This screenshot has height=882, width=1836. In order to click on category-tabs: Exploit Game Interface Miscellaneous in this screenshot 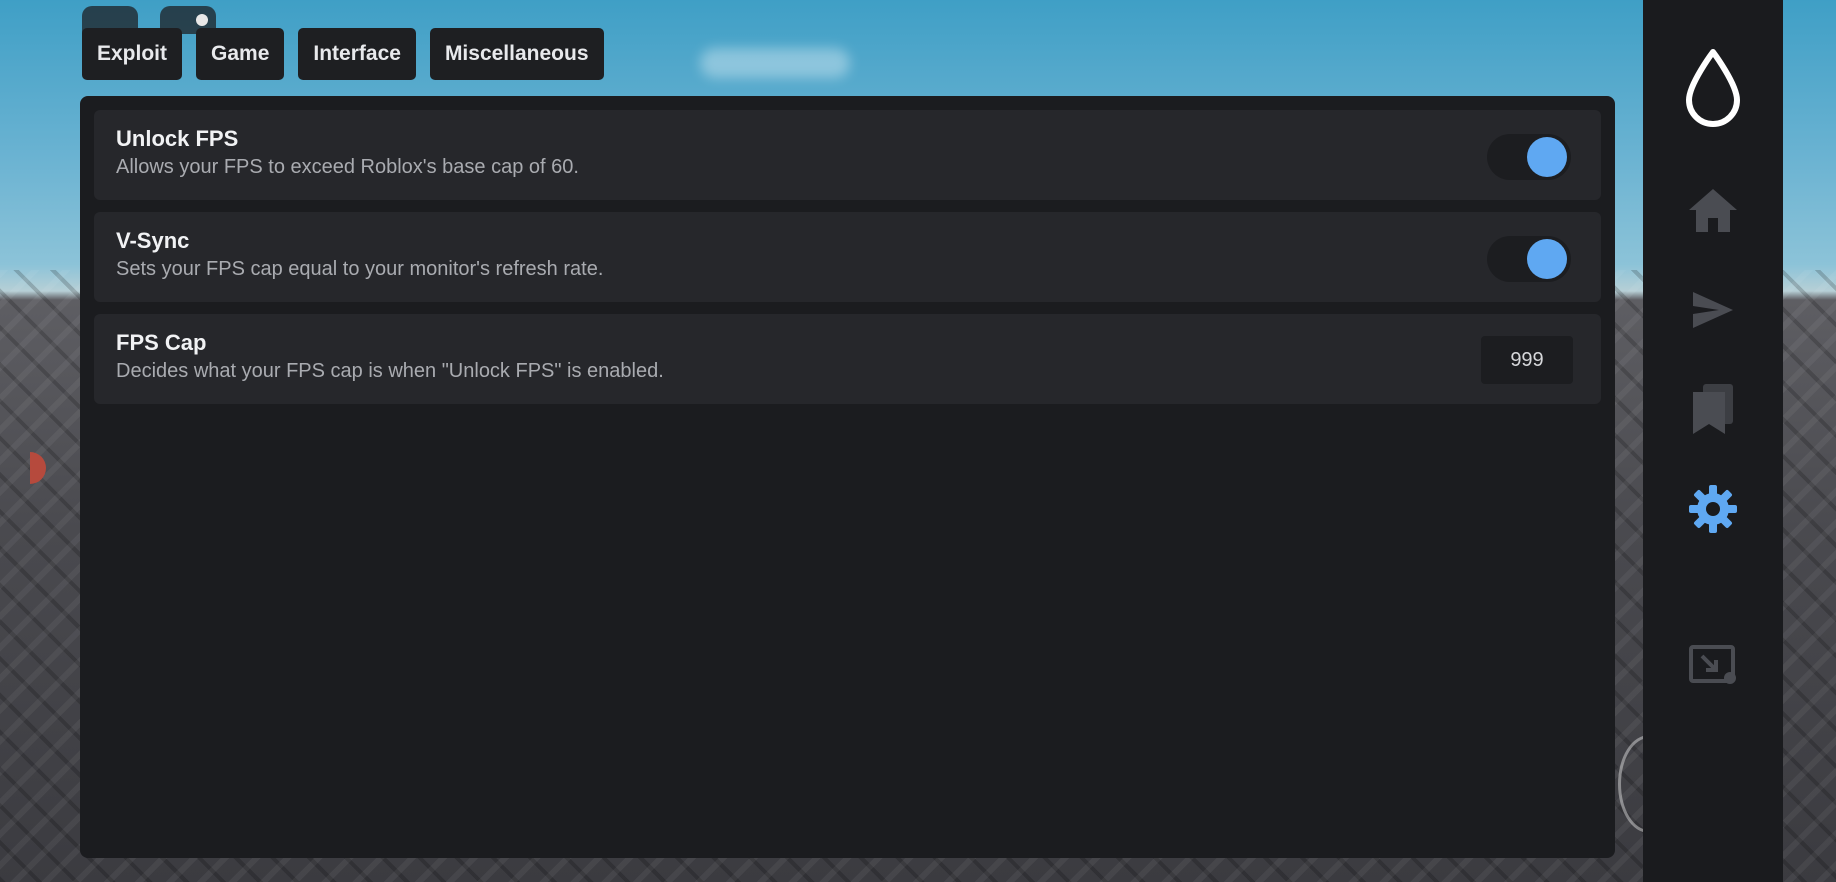, I will do `click(343, 54)`.